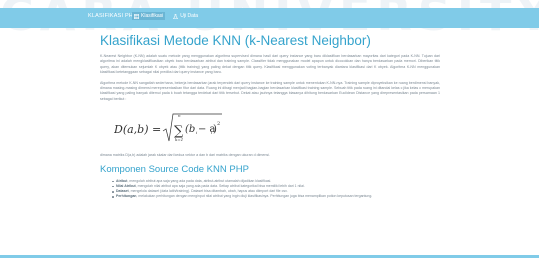  Describe the element at coordinates (152, 16) in the screenshot. I see `nav-item-label: Klasifikasi` at that location.